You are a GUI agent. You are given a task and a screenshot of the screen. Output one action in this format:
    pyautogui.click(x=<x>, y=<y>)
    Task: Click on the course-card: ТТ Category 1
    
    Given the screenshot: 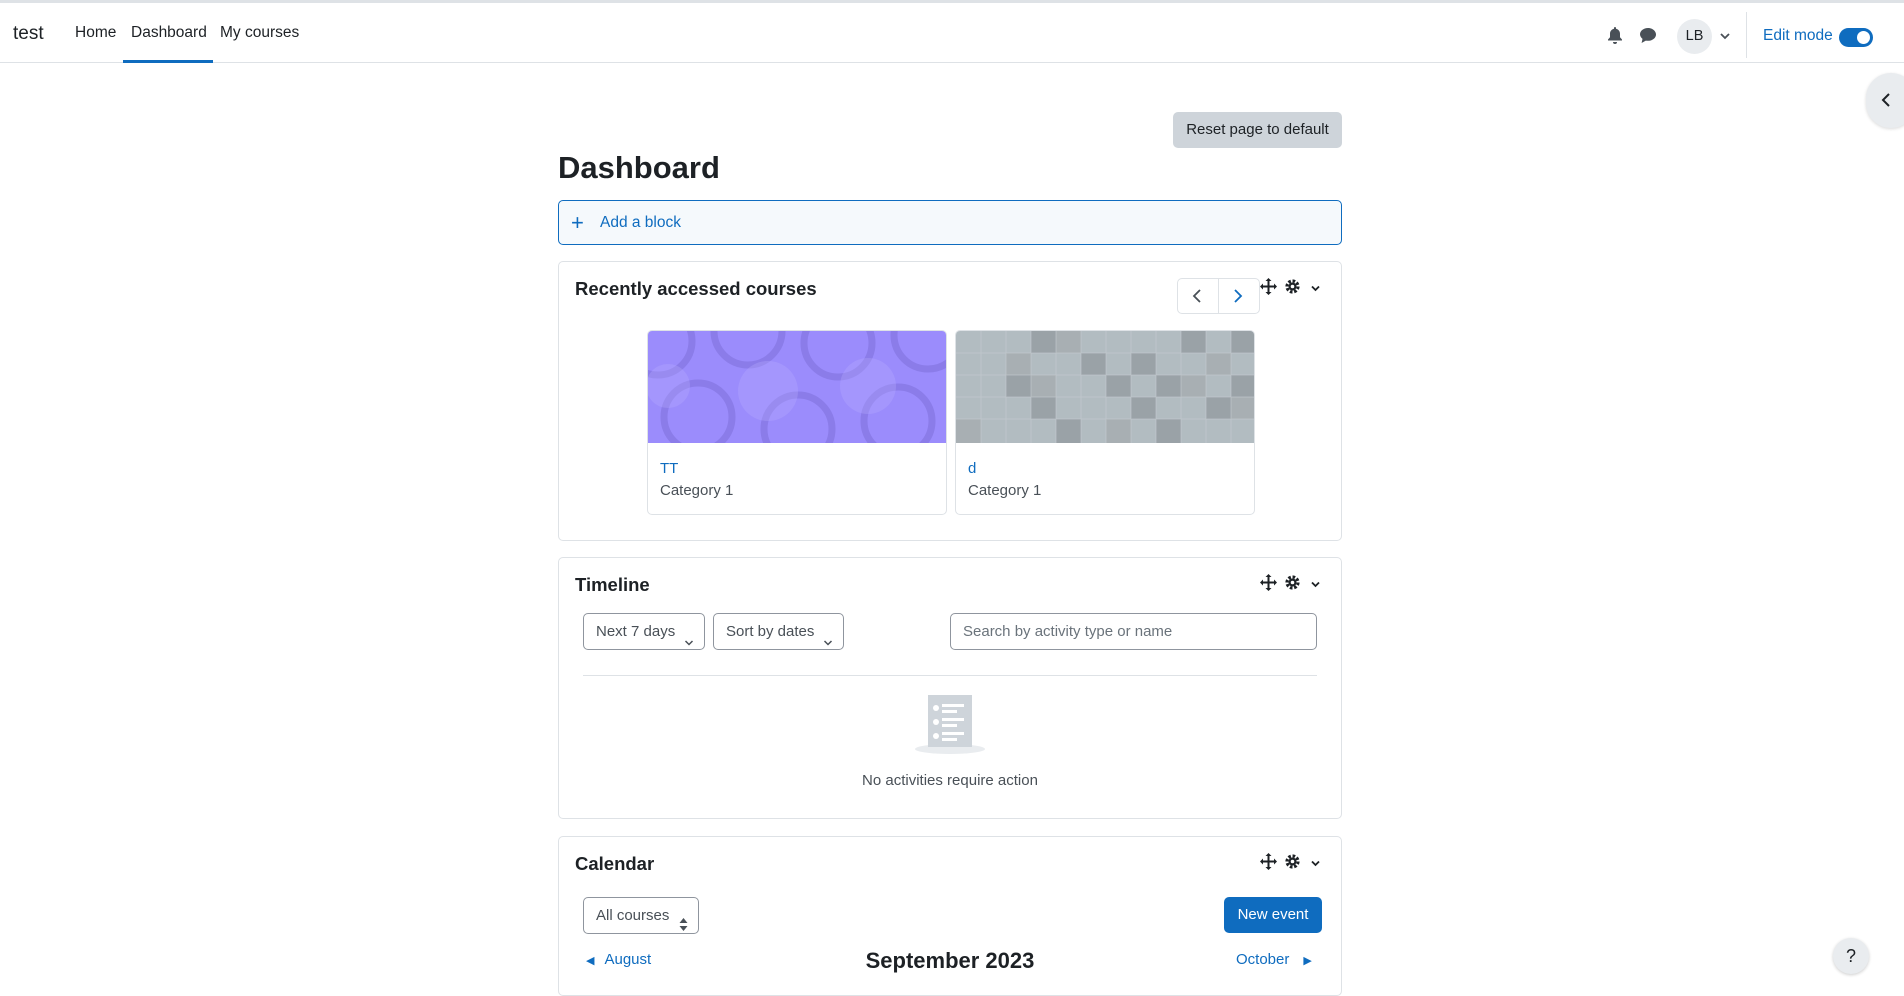 What is the action you would take?
    pyautogui.click(x=797, y=422)
    